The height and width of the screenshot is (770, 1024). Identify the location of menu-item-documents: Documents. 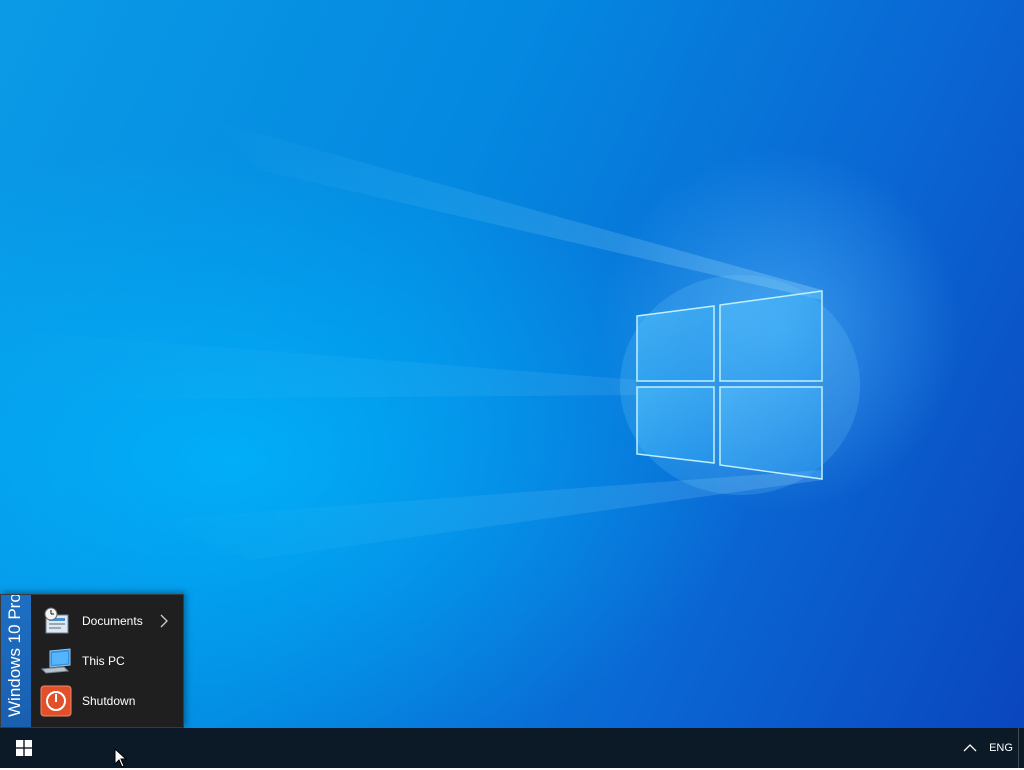
(107, 621).